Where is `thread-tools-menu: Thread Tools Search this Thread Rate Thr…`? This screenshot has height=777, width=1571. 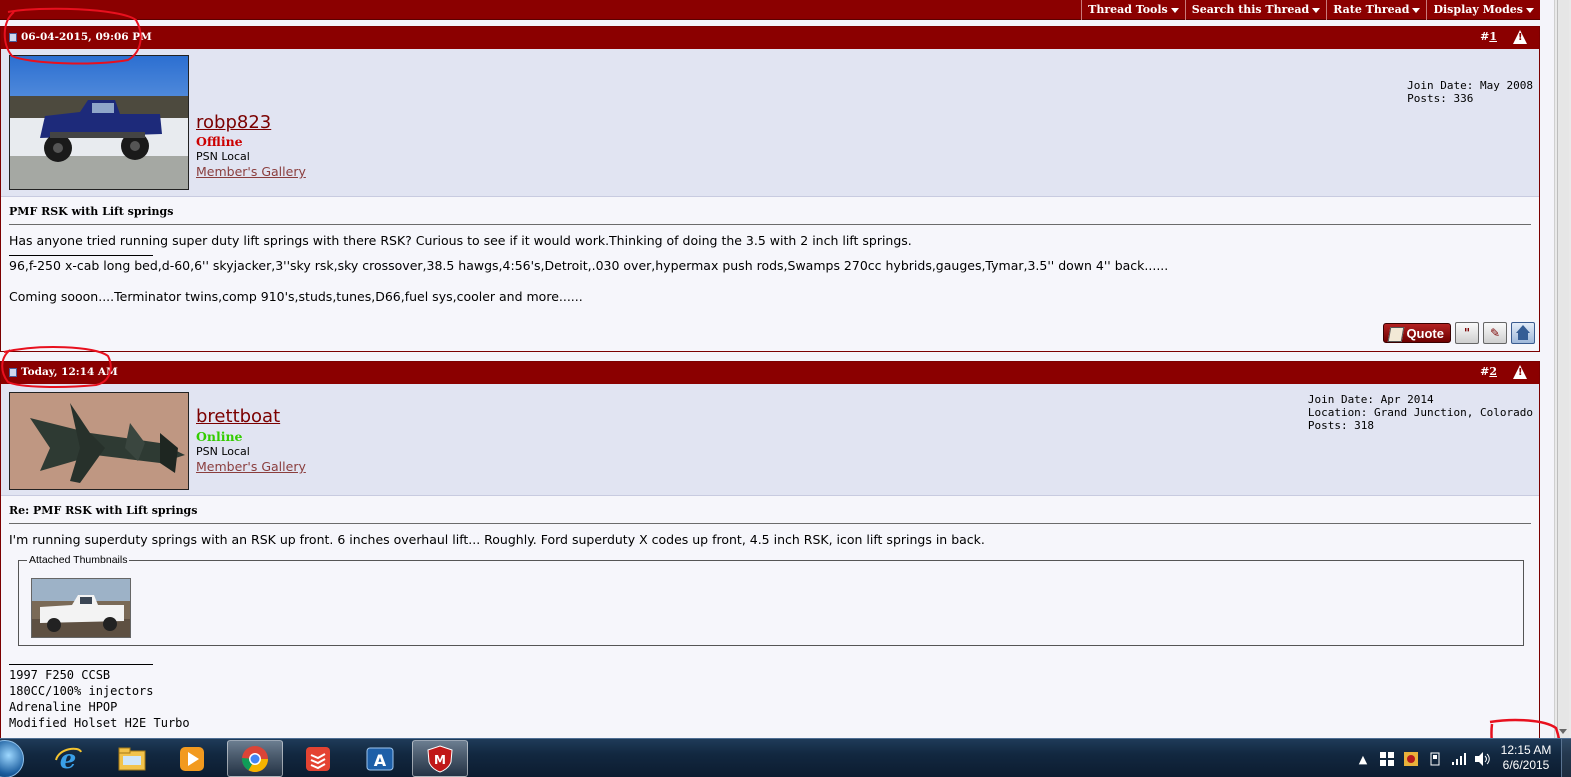
thread-tools-menu: Thread Tools Search this Thread Rate Thr… is located at coordinates (1310, 10).